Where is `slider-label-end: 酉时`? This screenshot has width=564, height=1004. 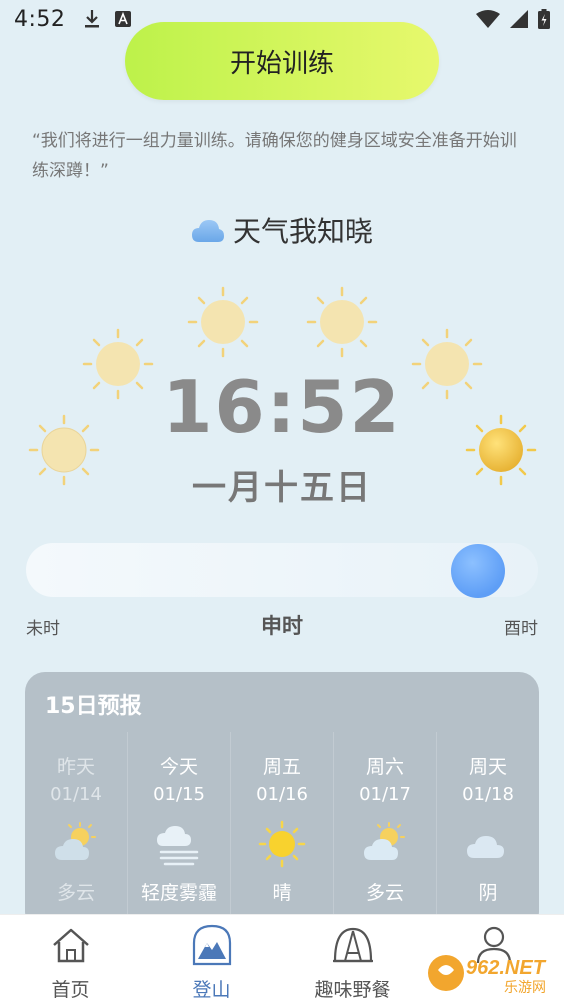 slider-label-end: 酉时 is located at coordinates (521, 629).